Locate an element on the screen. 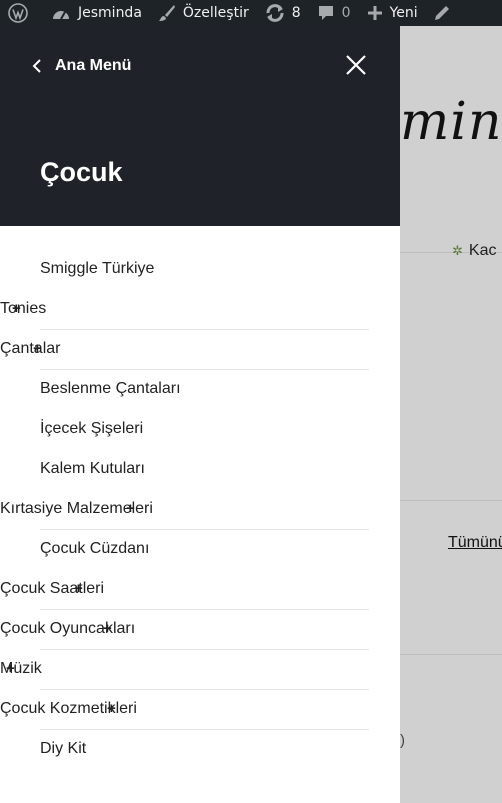  menu-item-label: Çocuk Saatleri is located at coordinates (52, 588).